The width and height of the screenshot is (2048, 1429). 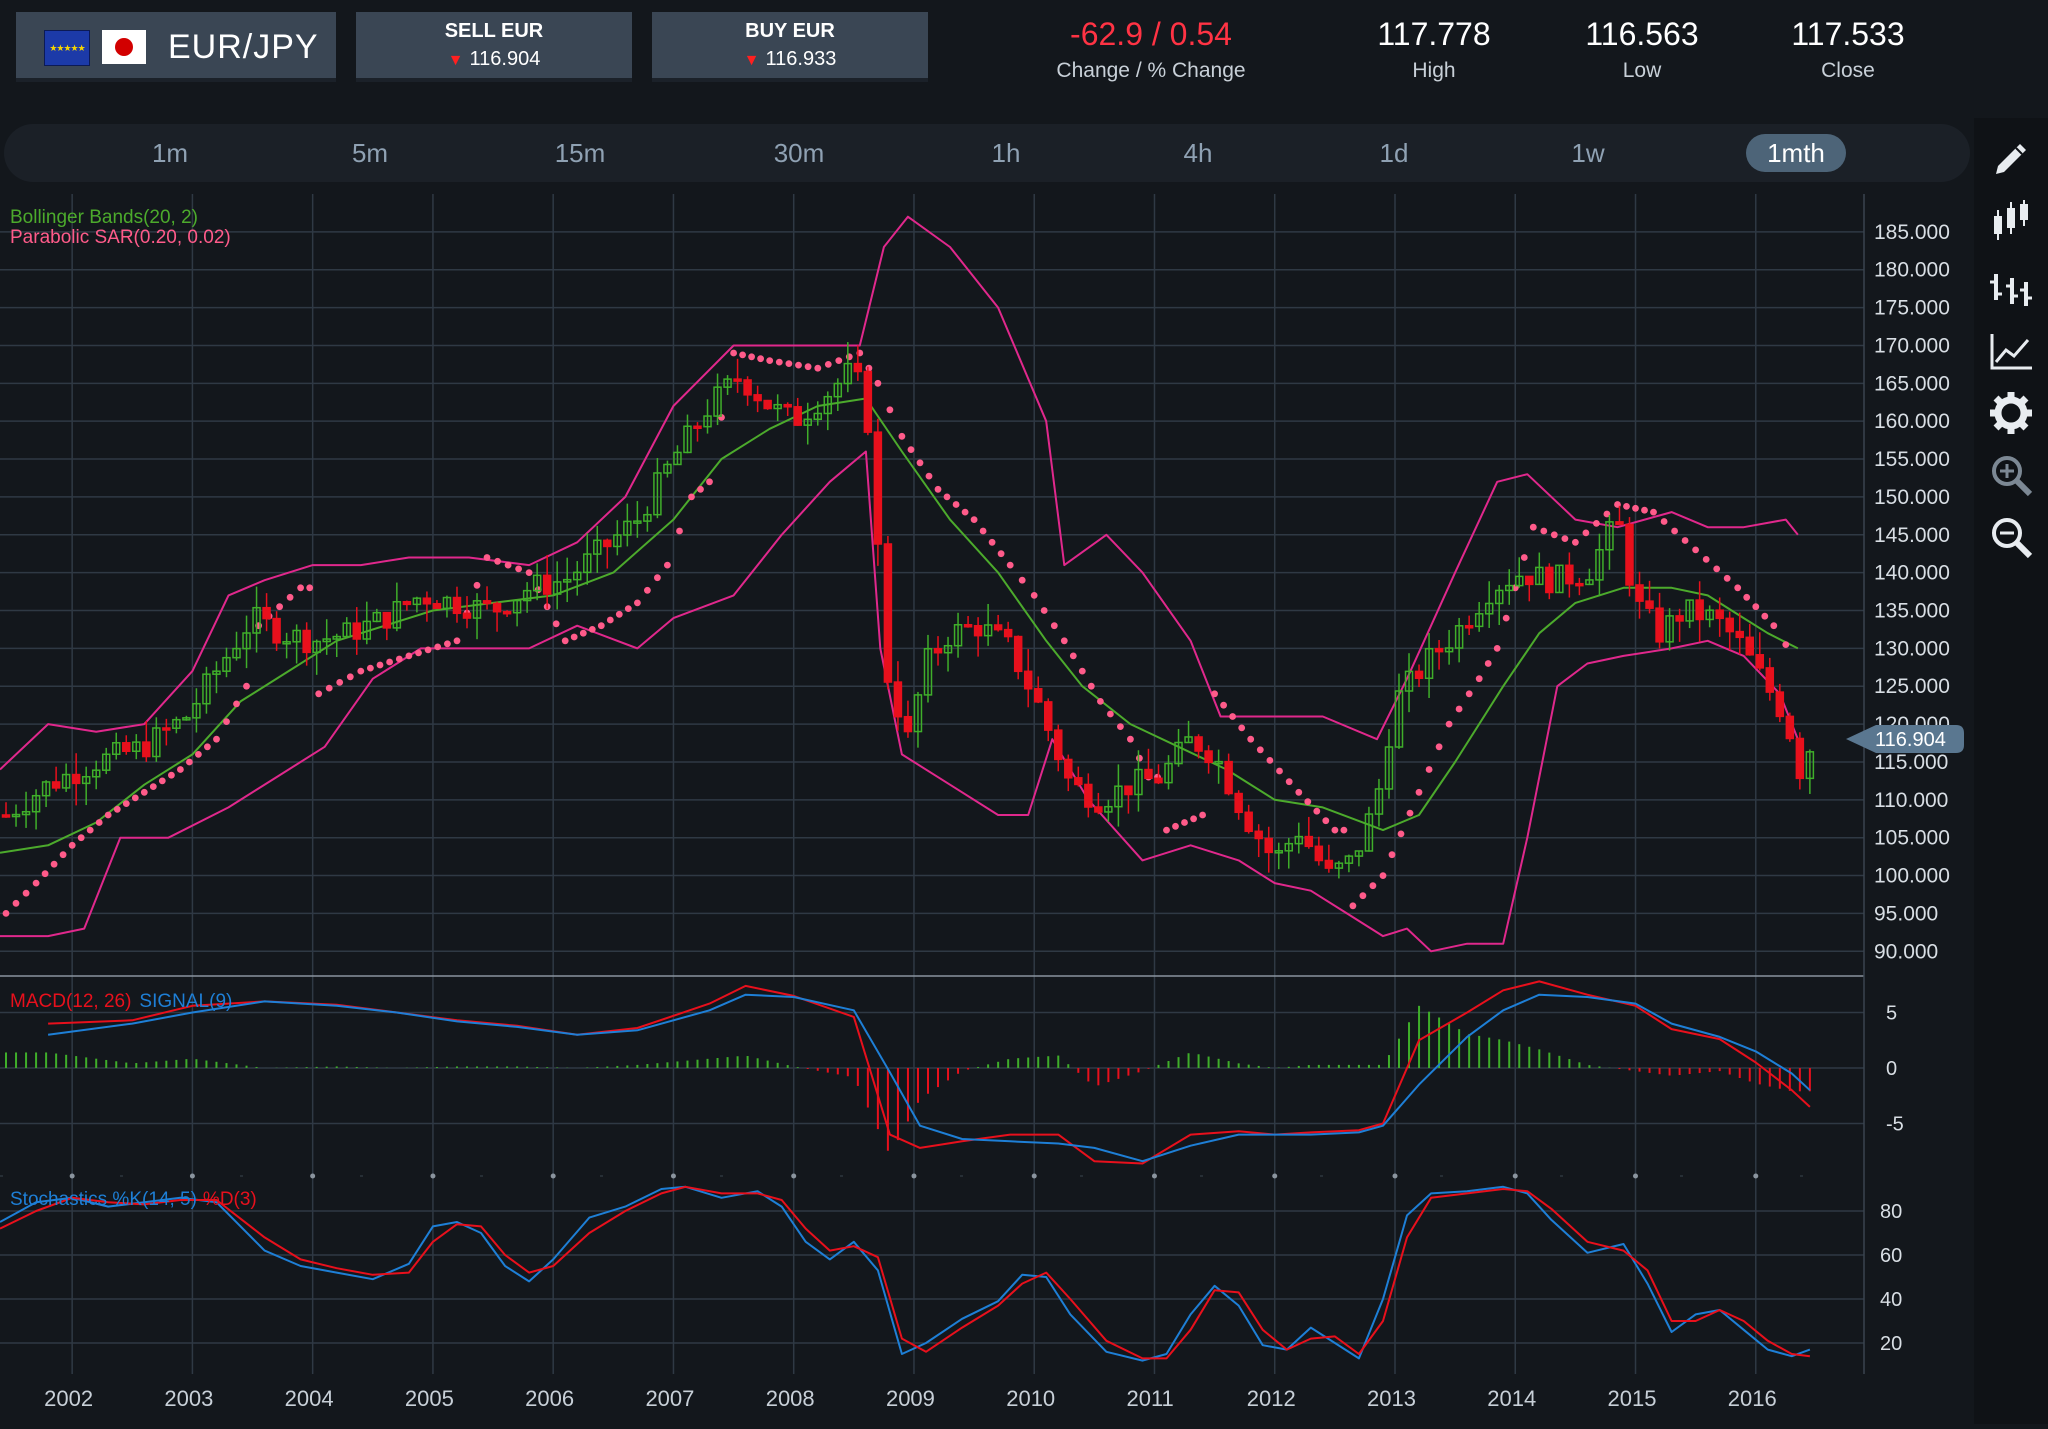 I want to click on zoom-in-icon, so click(x=2011, y=475).